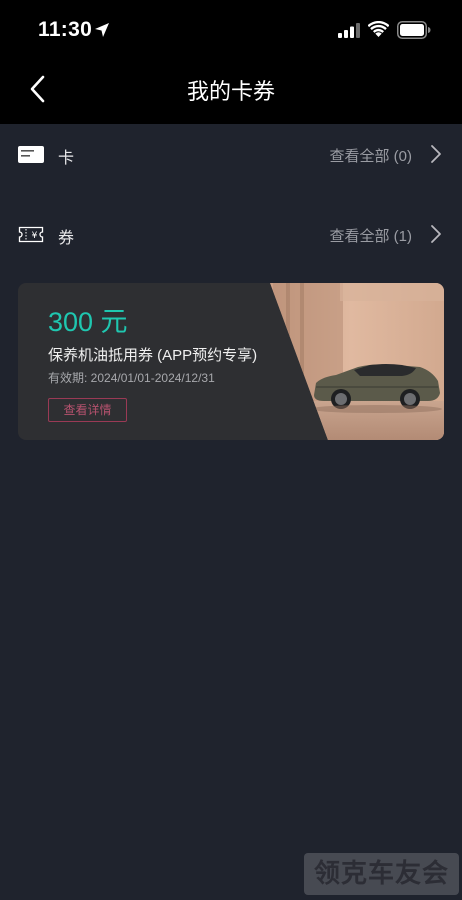  What do you see at coordinates (66, 237) in the screenshot?
I see `coupons-label: 券` at bounding box center [66, 237].